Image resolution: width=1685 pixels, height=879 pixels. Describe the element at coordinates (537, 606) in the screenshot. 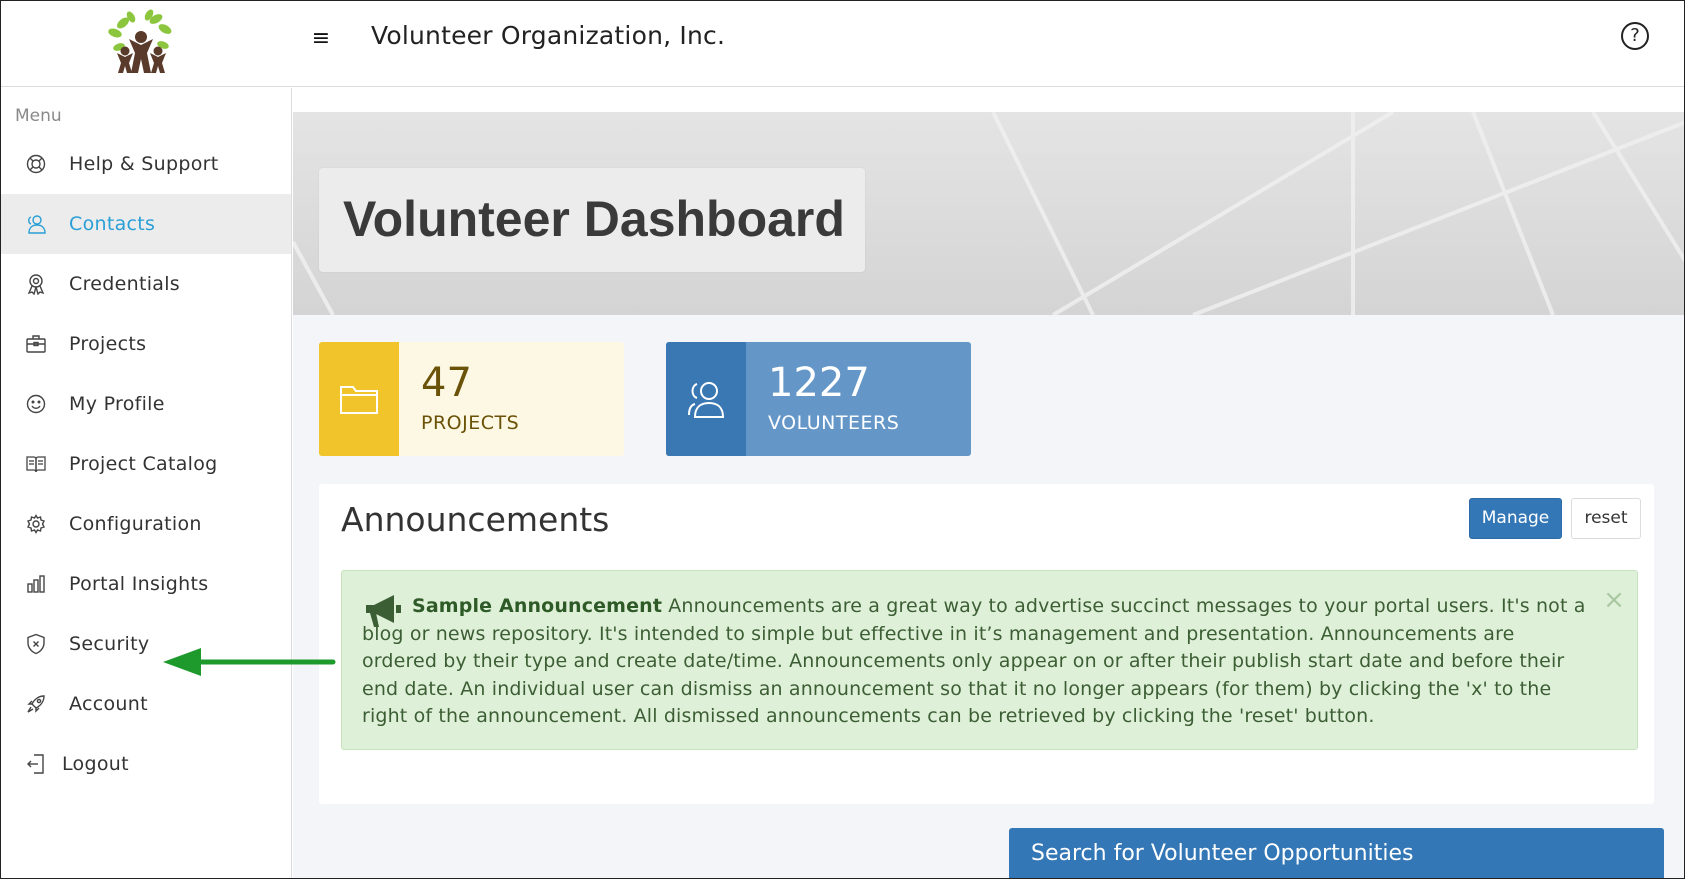

I see `announcement-title: Sample Announcement` at that location.